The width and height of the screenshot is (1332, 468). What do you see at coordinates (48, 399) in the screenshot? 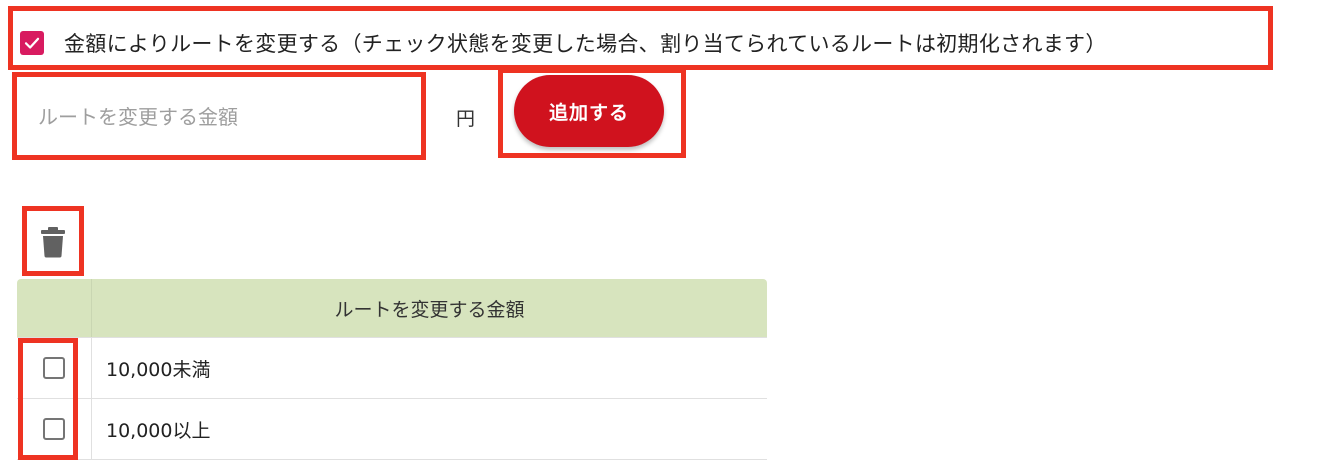
I see `highlight-box-row-checkboxes` at bounding box center [48, 399].